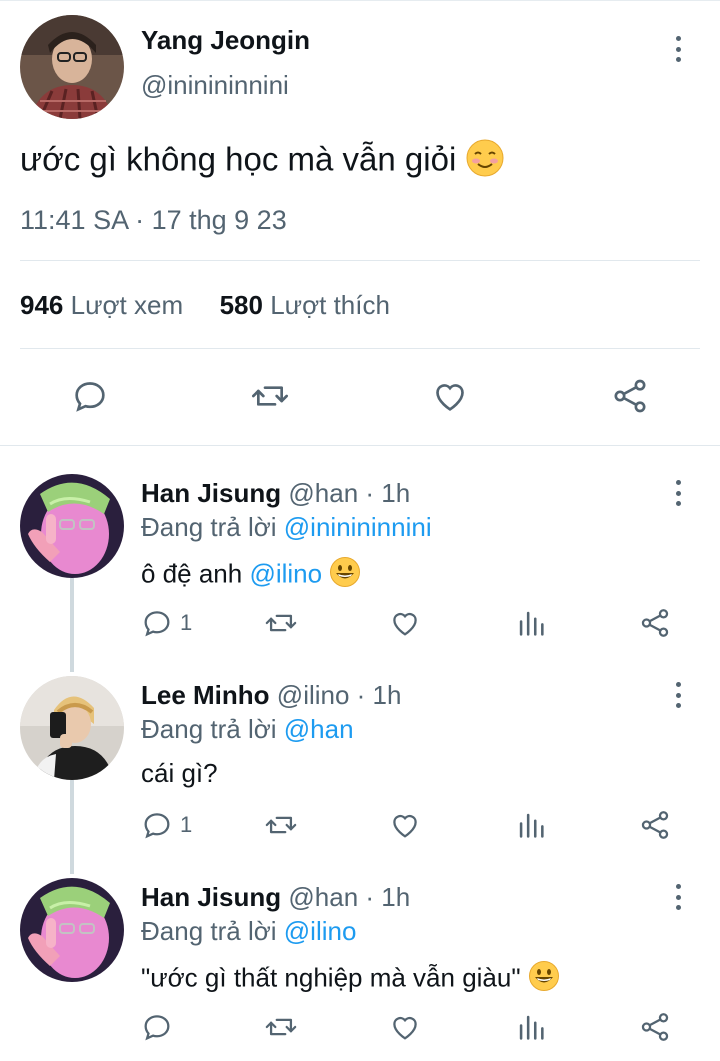  What do you see at coordinates (179, 773) in the screenshot?
I see `reply-text: cái gì?` at bounding box center [179, 773].